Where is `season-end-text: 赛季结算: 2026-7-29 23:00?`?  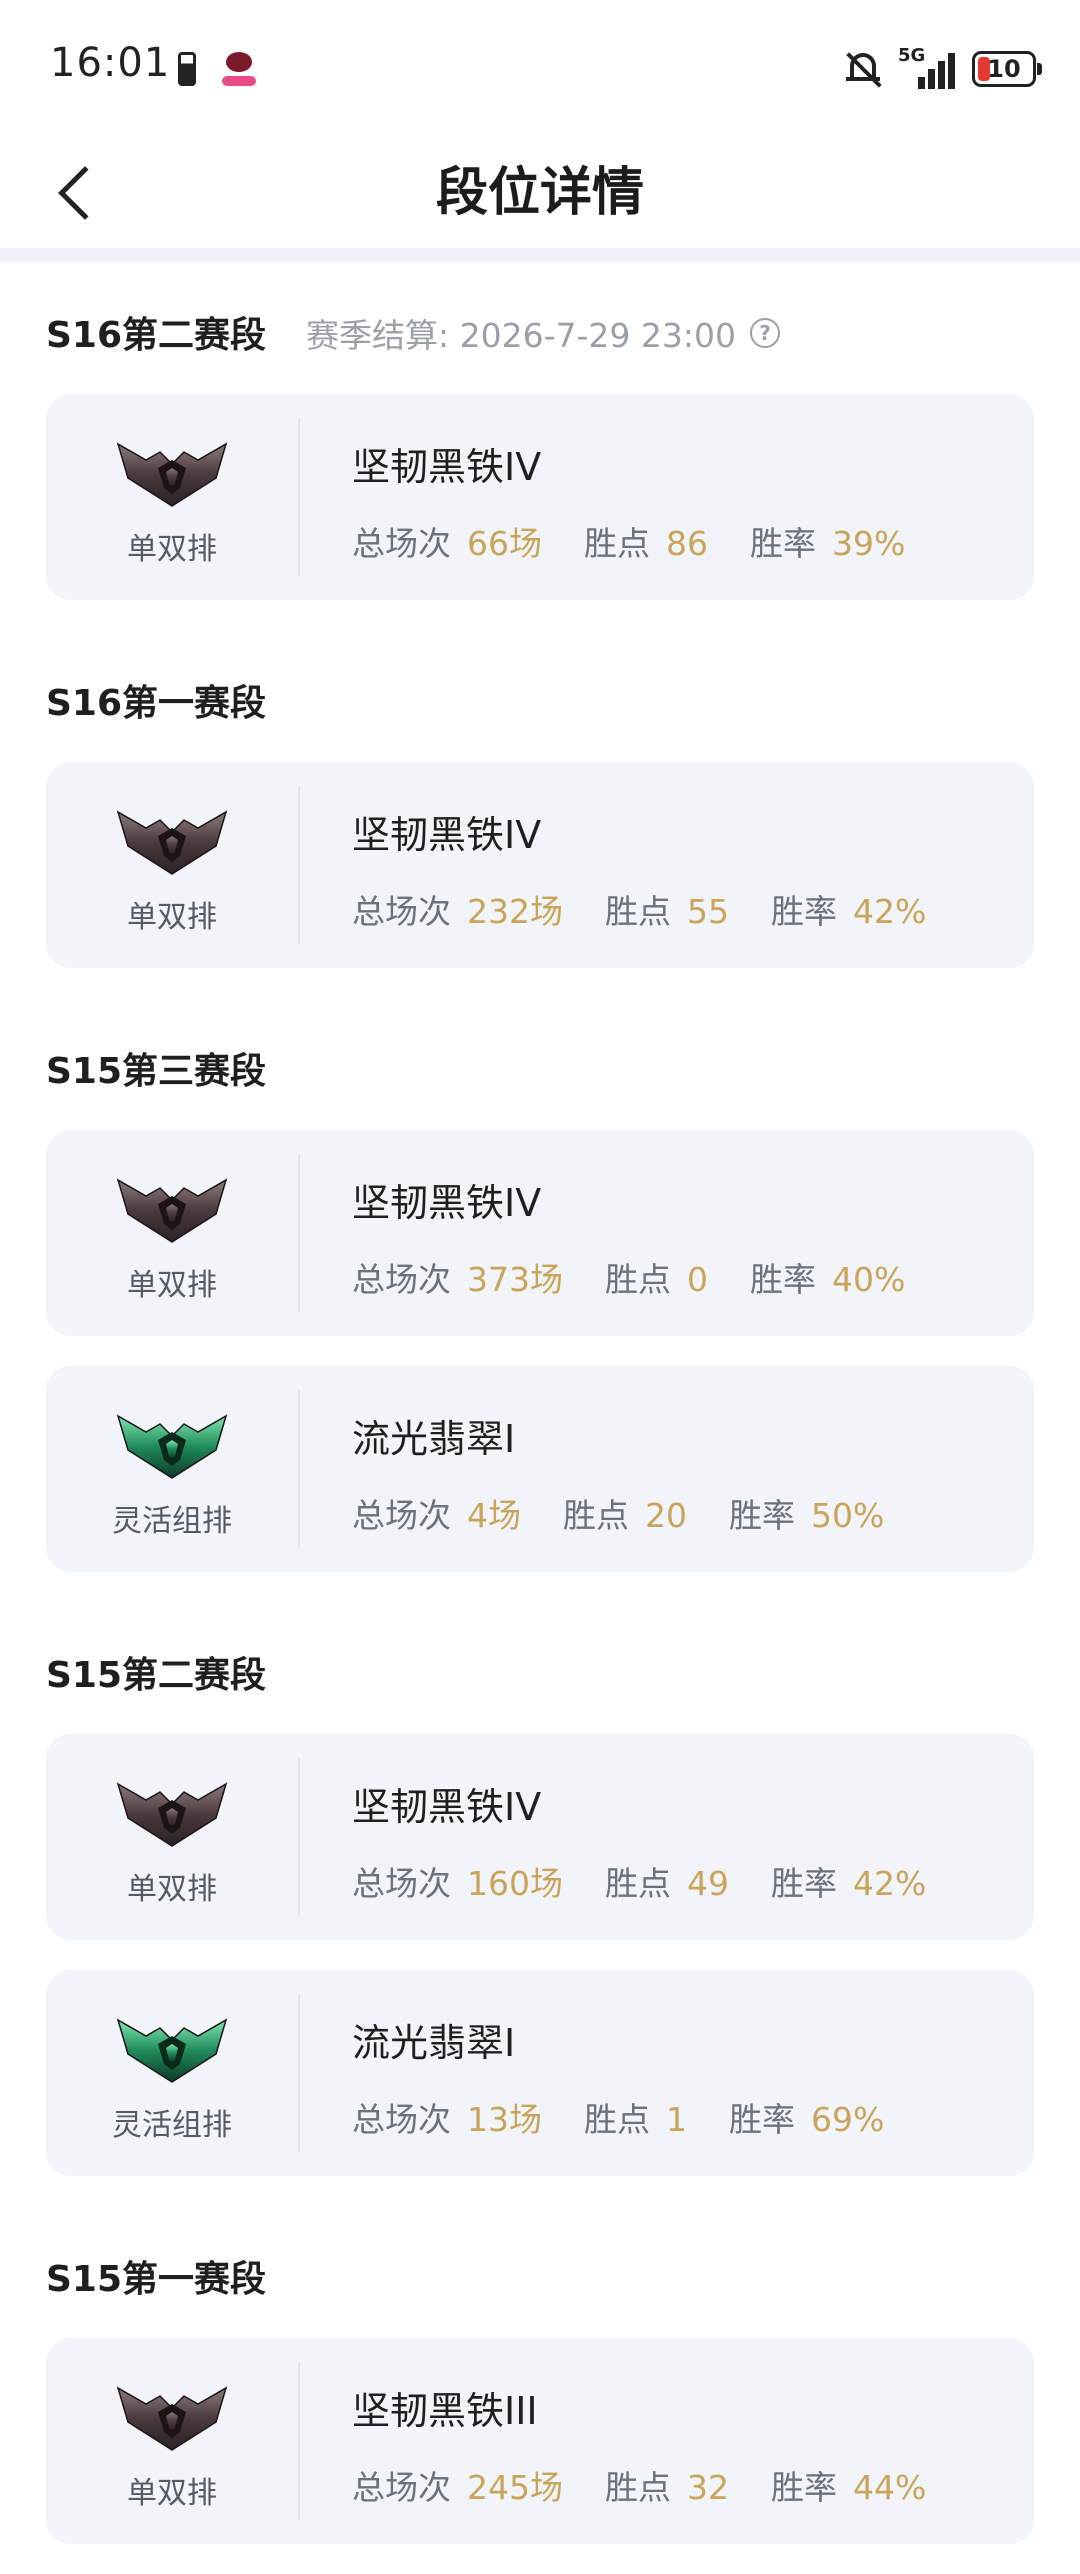 season-end-text: 赛季结算: 2026-7-29 23:00? is located at coordinates (543, 333).